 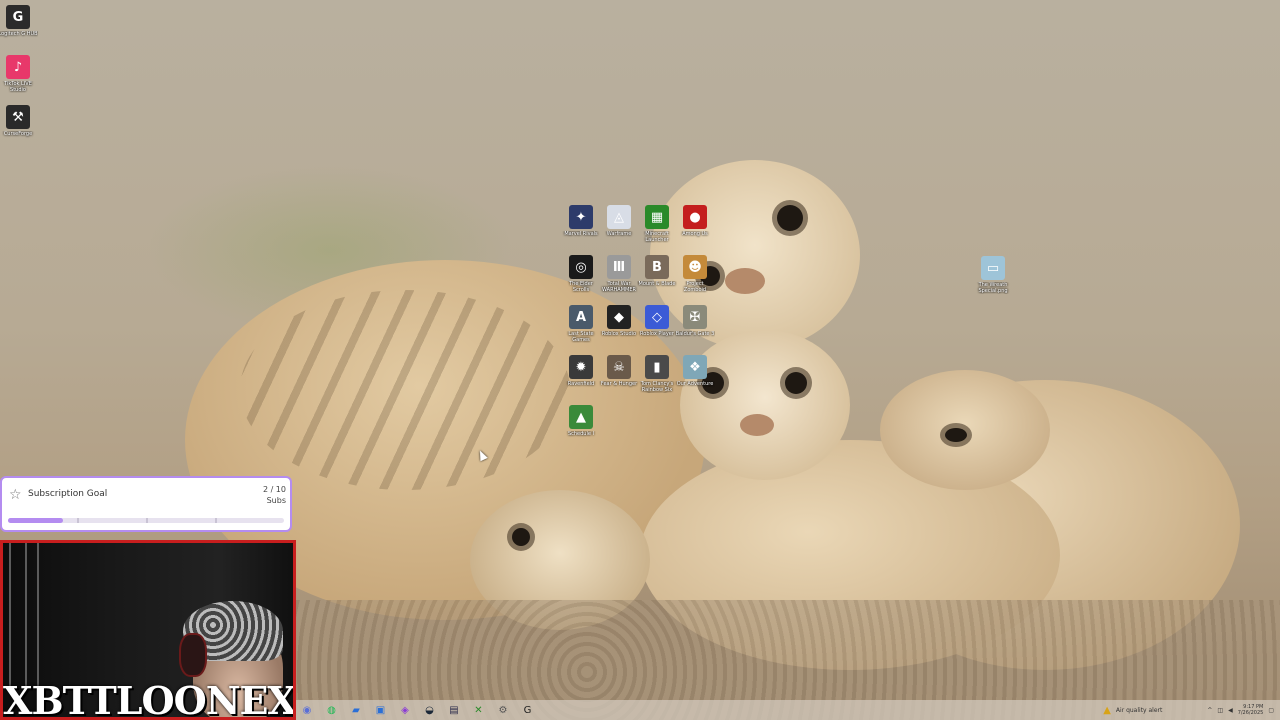 What do you see at coordinates (619, 367) in the screenshot?
I see `fear-hunger-icon: ☠` at bounding box center [619, 367].